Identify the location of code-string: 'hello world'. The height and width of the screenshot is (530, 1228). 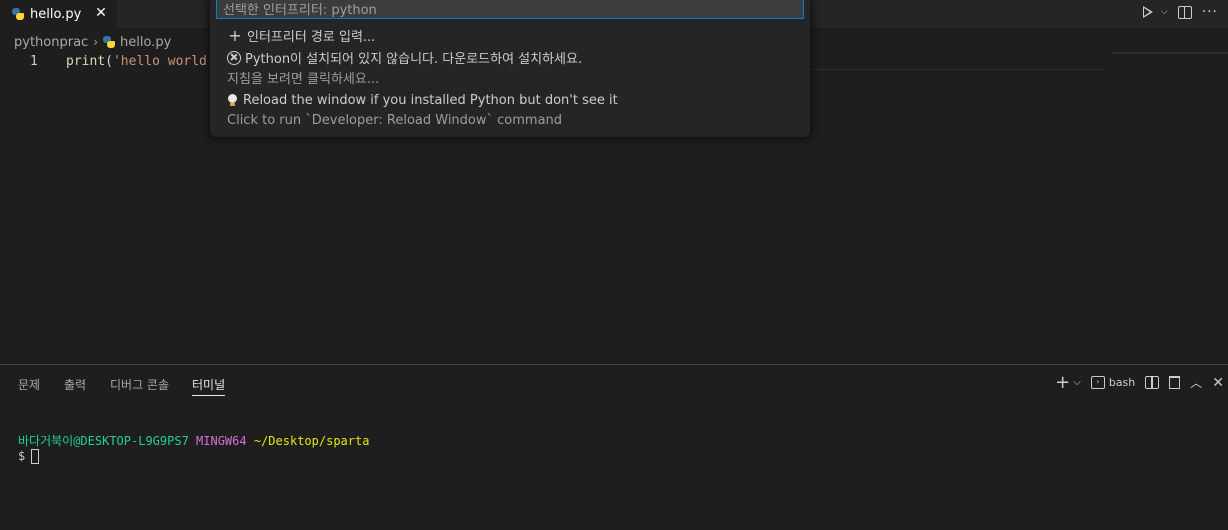
(163, 61).